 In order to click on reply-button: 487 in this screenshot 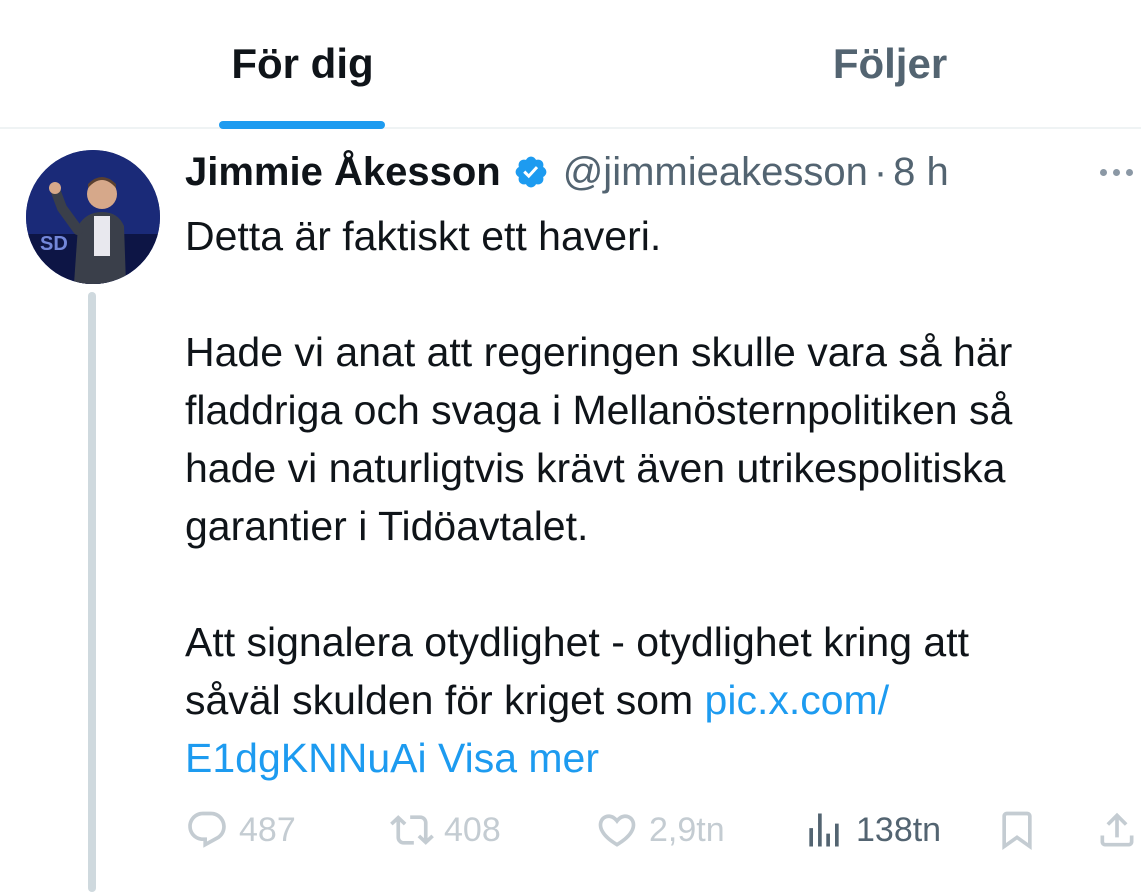, I will do `click(240, 830)`.